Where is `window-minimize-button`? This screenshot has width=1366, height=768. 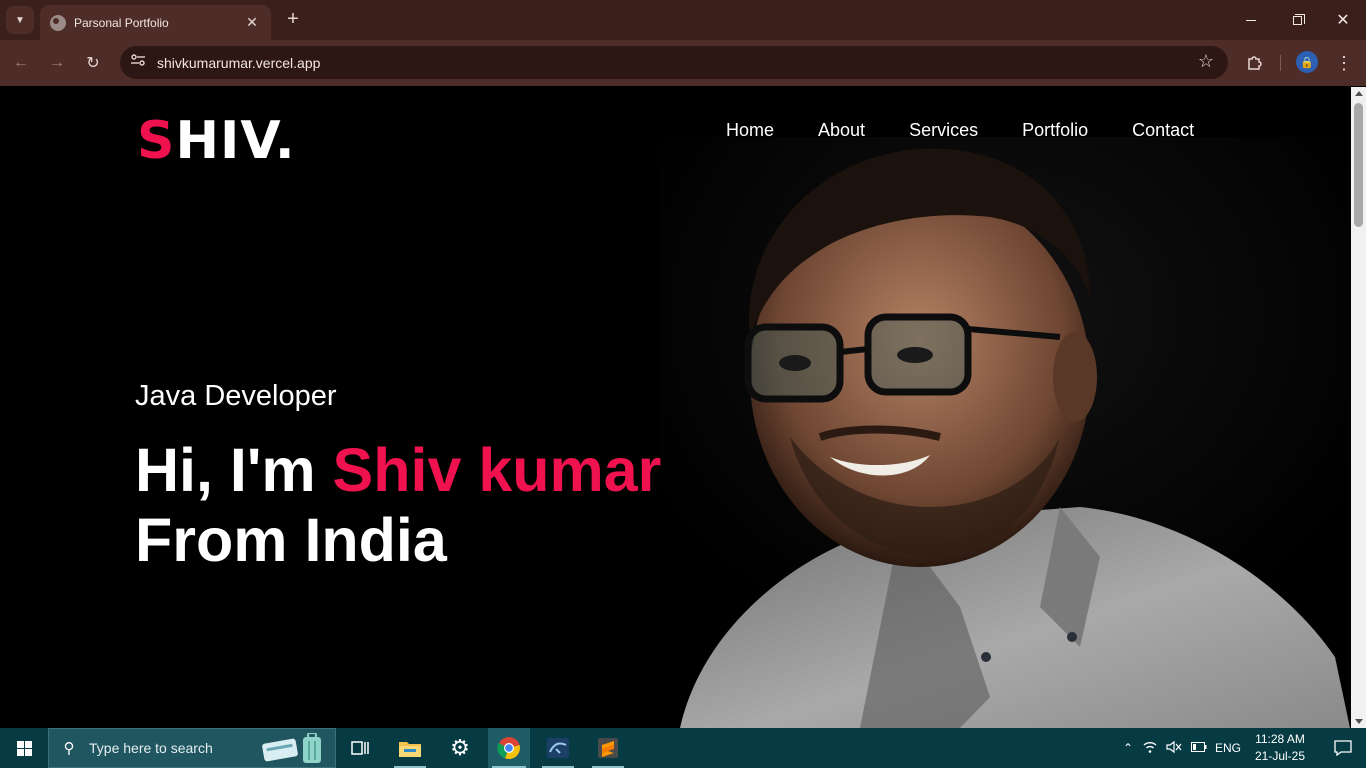
window-minimize-button is located at coordinates (1251, 20).